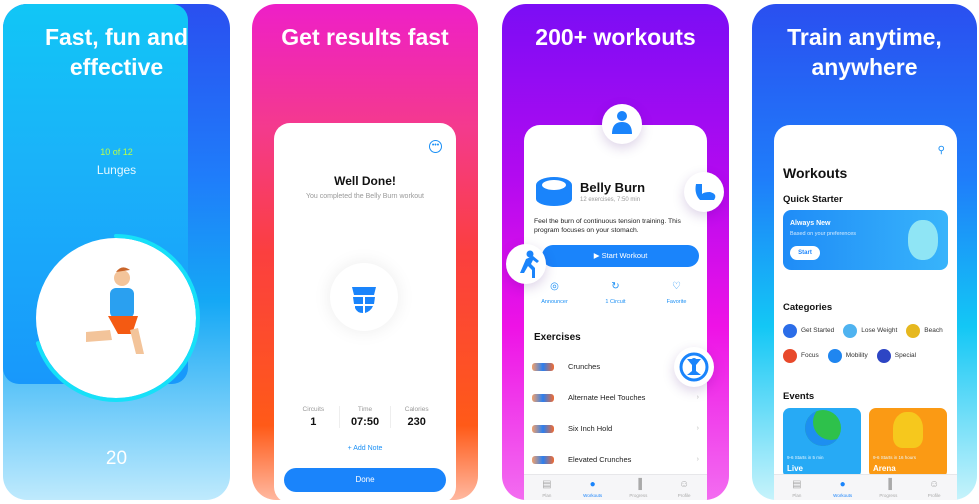 The height and width of the screenshot is (504, 979). What do you see at coordinates (705, 192) in the screenshot?
I see `flexed-arm-icon` at bounding box center [705, 192].